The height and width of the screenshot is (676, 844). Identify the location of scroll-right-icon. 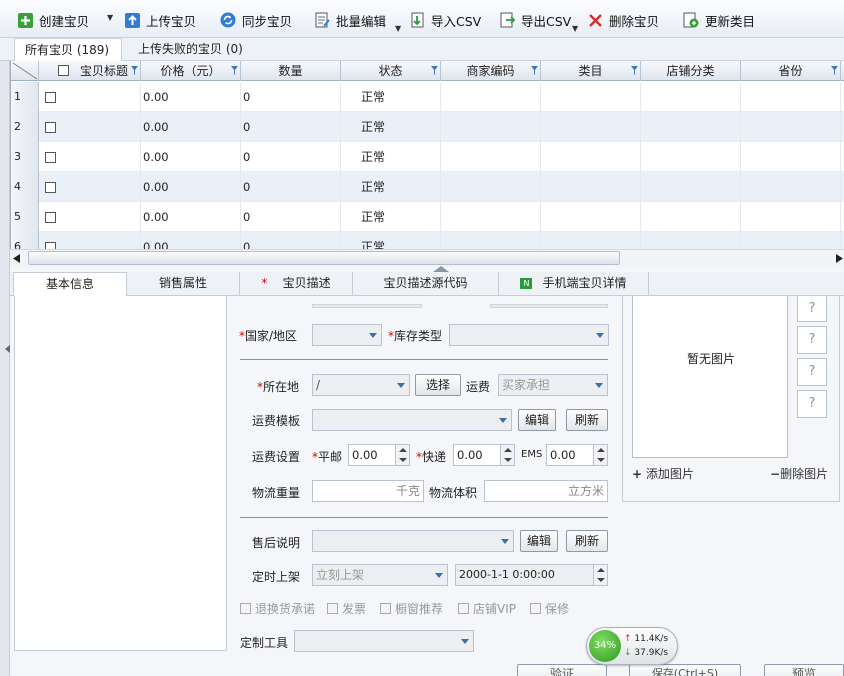
(840, 258).